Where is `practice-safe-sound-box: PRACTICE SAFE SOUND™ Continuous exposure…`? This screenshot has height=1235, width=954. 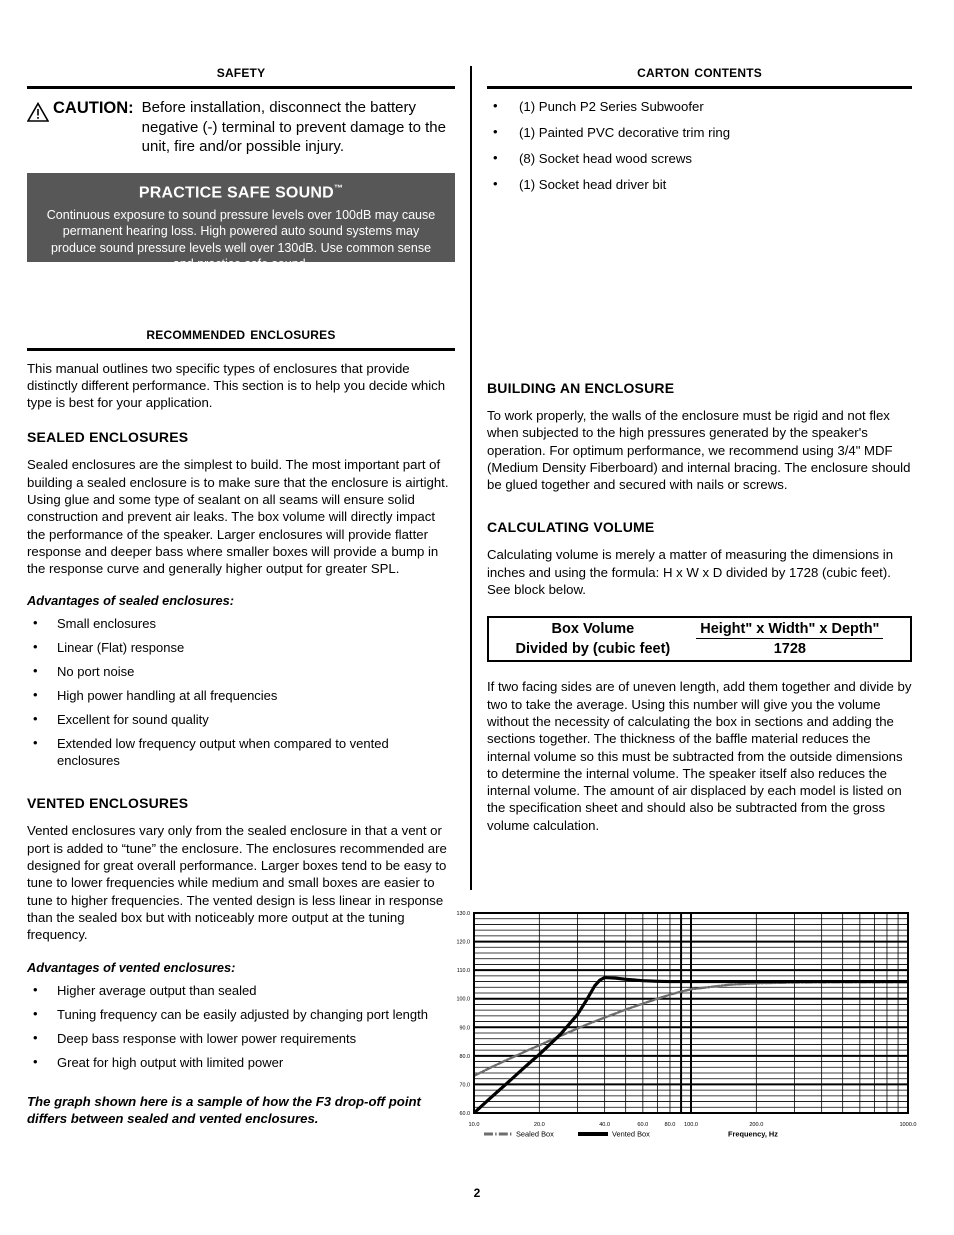 practice-safe-sound-box: PRACTICE SAFE SOUND™ Continuous exposure… is located at coordinates (241, 221).